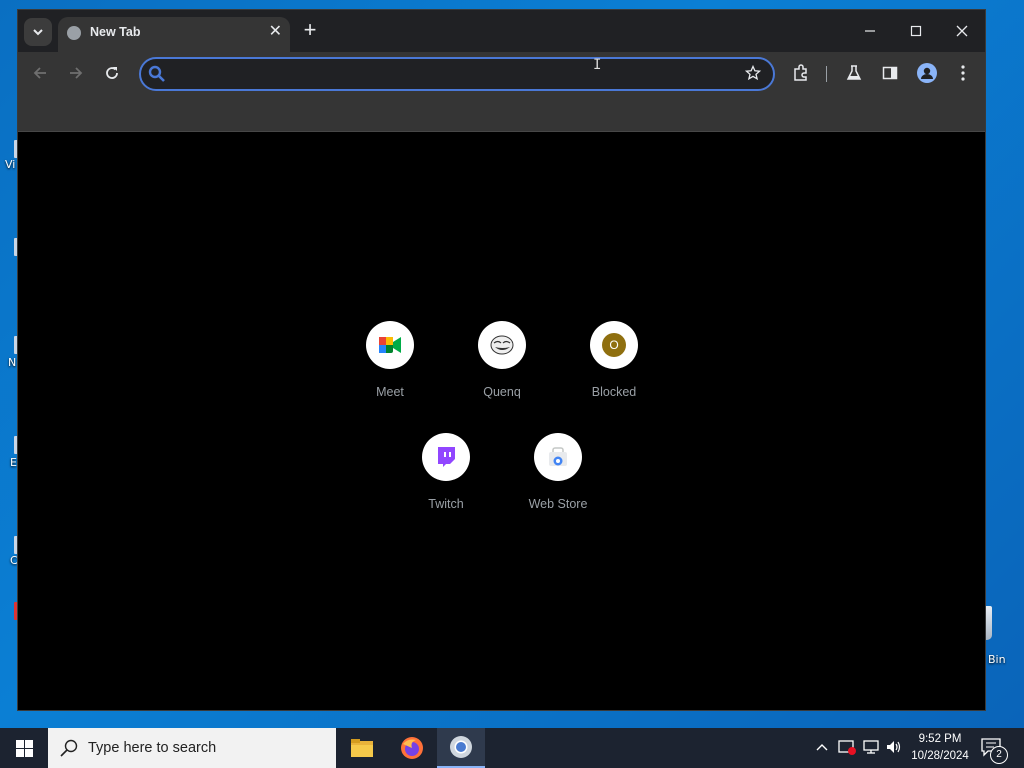  I want to click on title-bar: New Tab ✕ +, so click(501, 31).